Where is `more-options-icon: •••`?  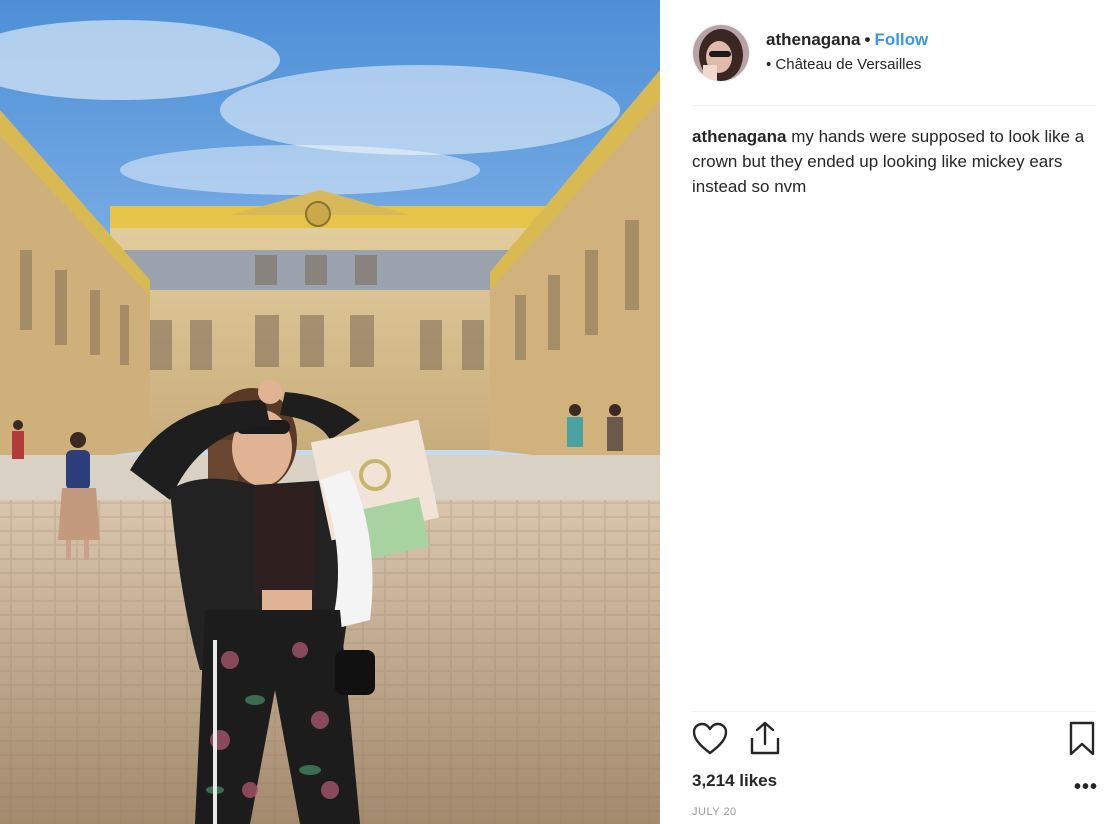
more-options-icon: ••• is located at coordinates (1086, 787).